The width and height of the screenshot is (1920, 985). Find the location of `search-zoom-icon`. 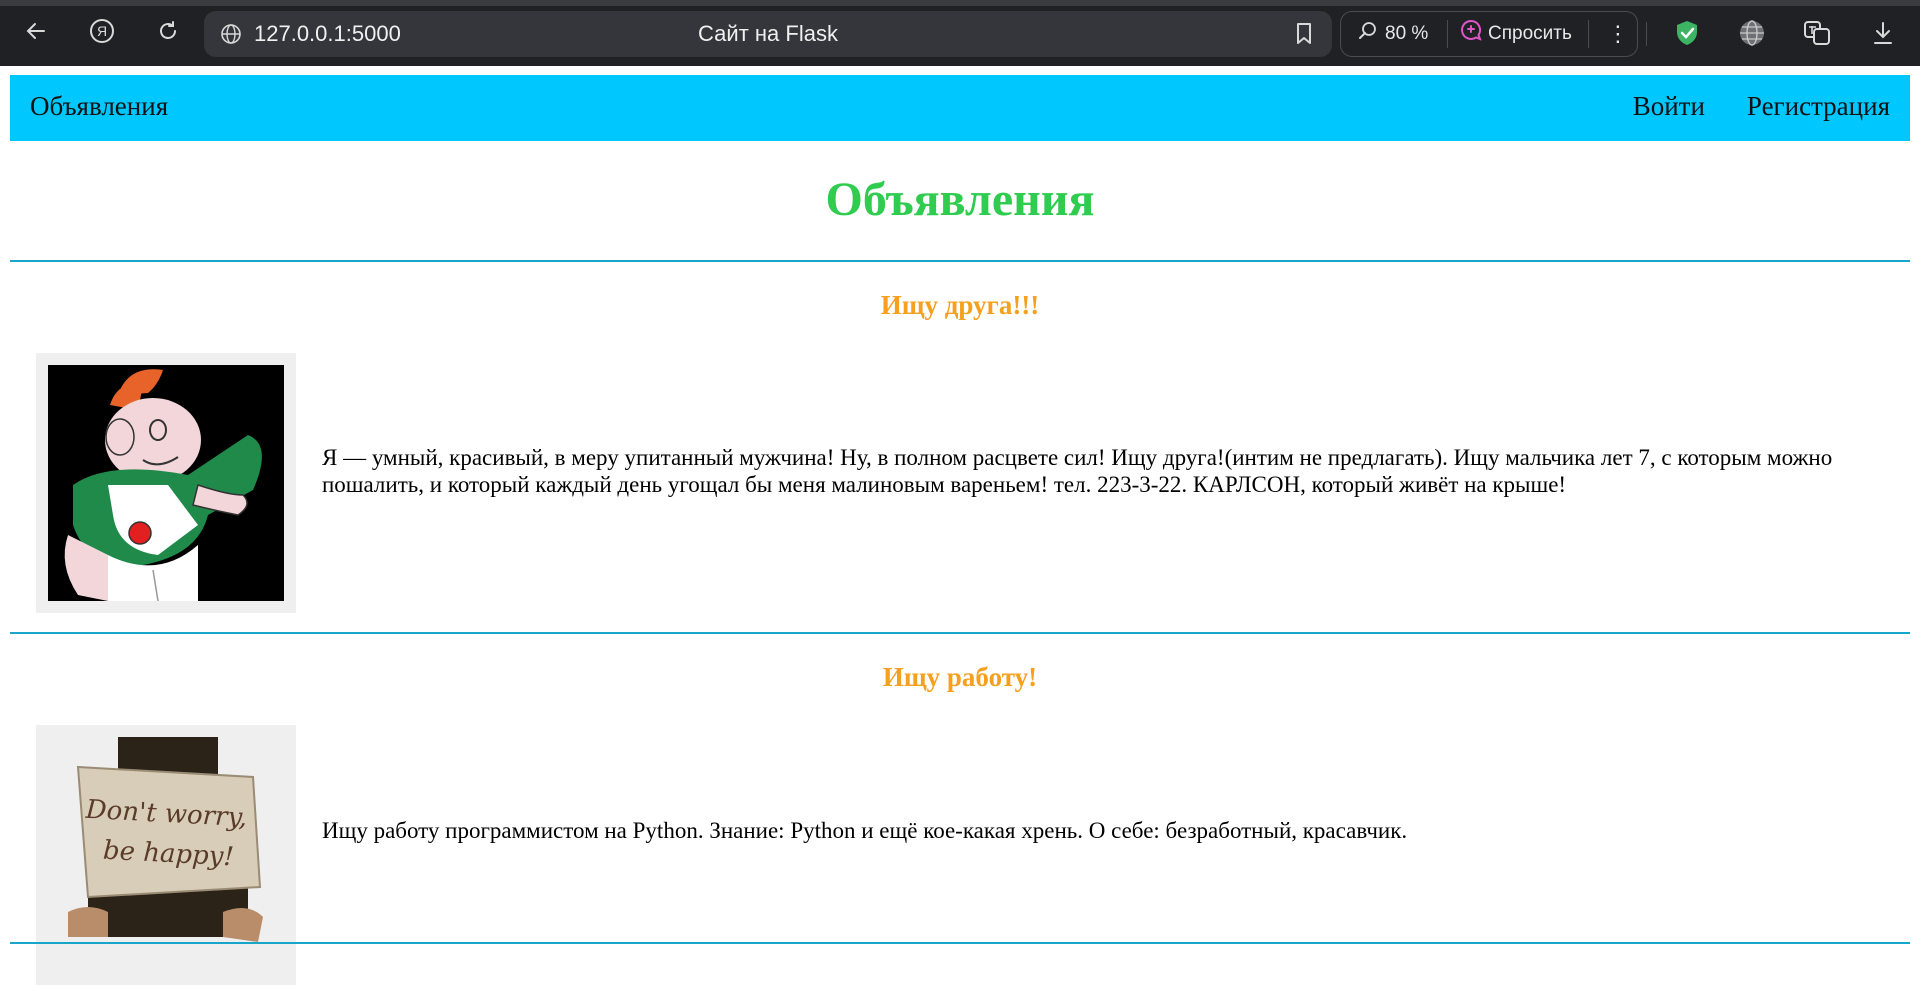

search-zoom-icon is located at coordinates (1368, 34).